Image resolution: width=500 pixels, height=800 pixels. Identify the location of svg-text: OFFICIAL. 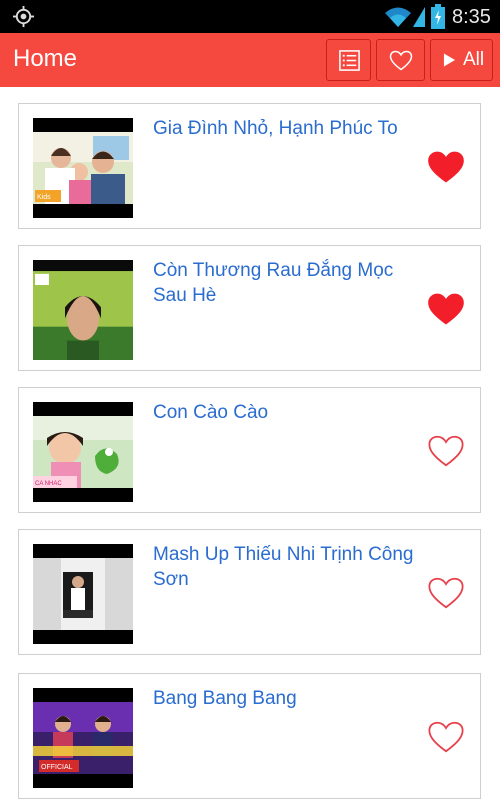
(57, 767).